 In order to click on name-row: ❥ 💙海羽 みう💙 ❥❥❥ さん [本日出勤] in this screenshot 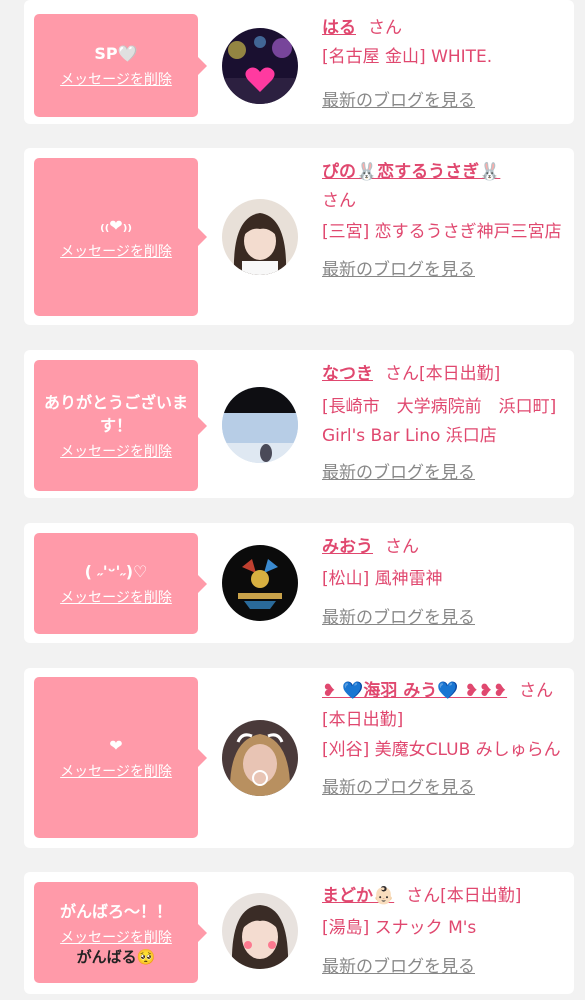, I will do `click(444, 706)`.